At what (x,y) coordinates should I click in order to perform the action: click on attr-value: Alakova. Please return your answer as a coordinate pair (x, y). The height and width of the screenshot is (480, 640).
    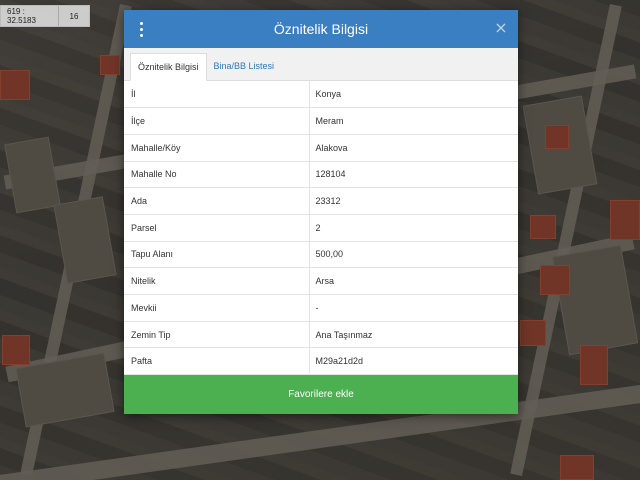
    Looking at the image, I should click on (413, 148).